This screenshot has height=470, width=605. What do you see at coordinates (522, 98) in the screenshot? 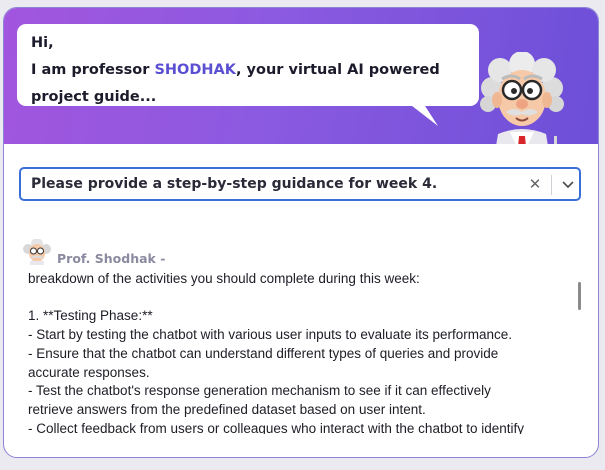
I see `professor-mascot-icon` at bounding box center [522, 98].